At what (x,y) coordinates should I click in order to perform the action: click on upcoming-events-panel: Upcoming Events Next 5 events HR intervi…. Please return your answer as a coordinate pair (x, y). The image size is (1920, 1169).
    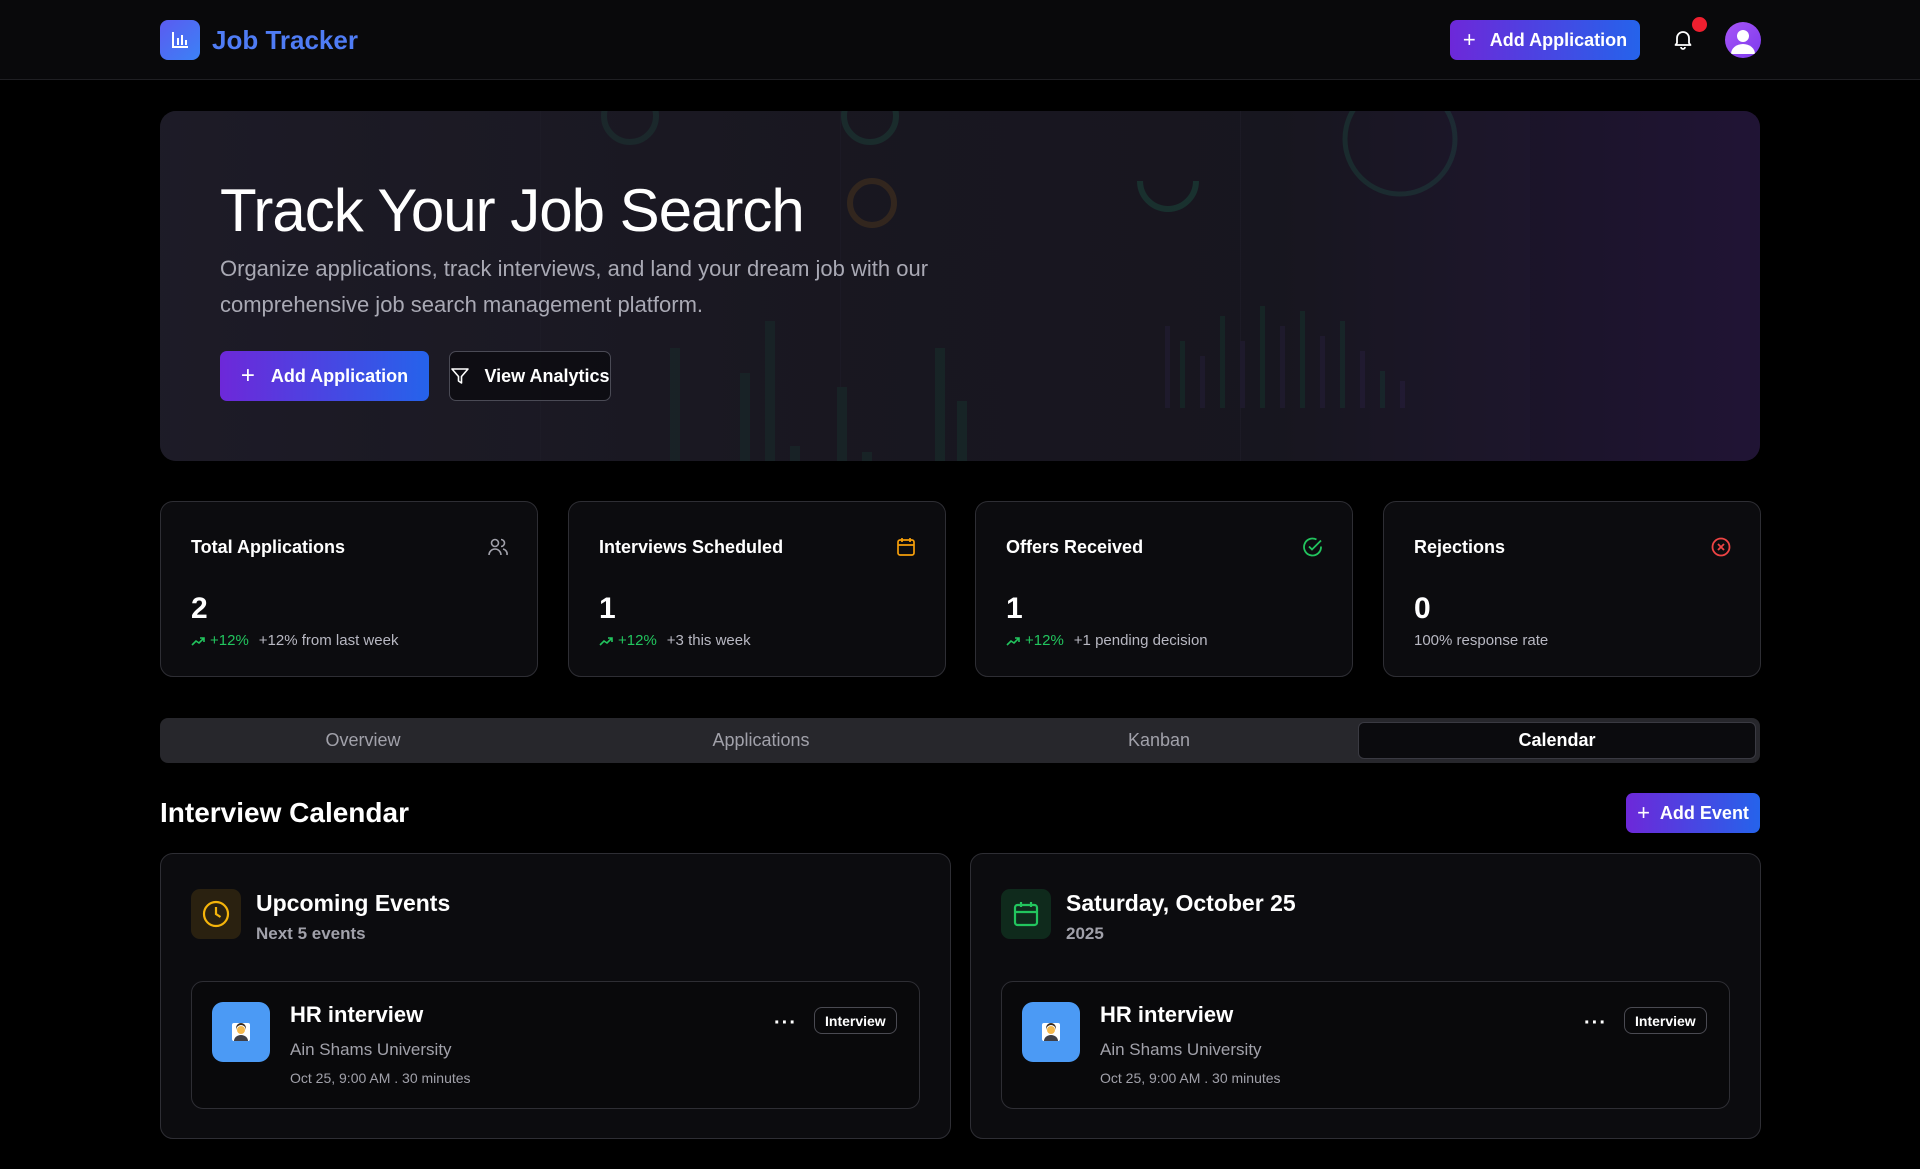
    Looking at the image, I should click on (555, 996).